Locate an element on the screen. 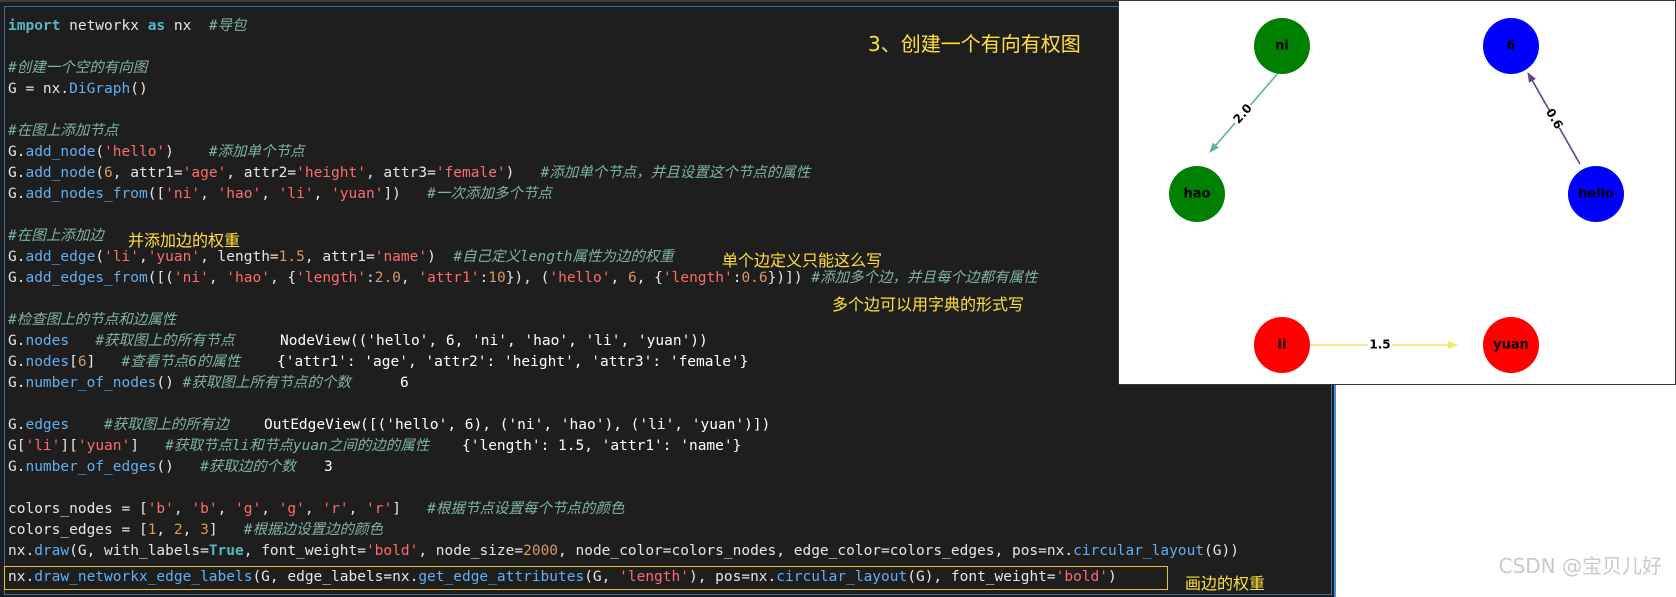 This screenshot has height=597, width=1676. note-multi-edge: 多个边可以用字典的形式写 is located at coordinates (928, 304).